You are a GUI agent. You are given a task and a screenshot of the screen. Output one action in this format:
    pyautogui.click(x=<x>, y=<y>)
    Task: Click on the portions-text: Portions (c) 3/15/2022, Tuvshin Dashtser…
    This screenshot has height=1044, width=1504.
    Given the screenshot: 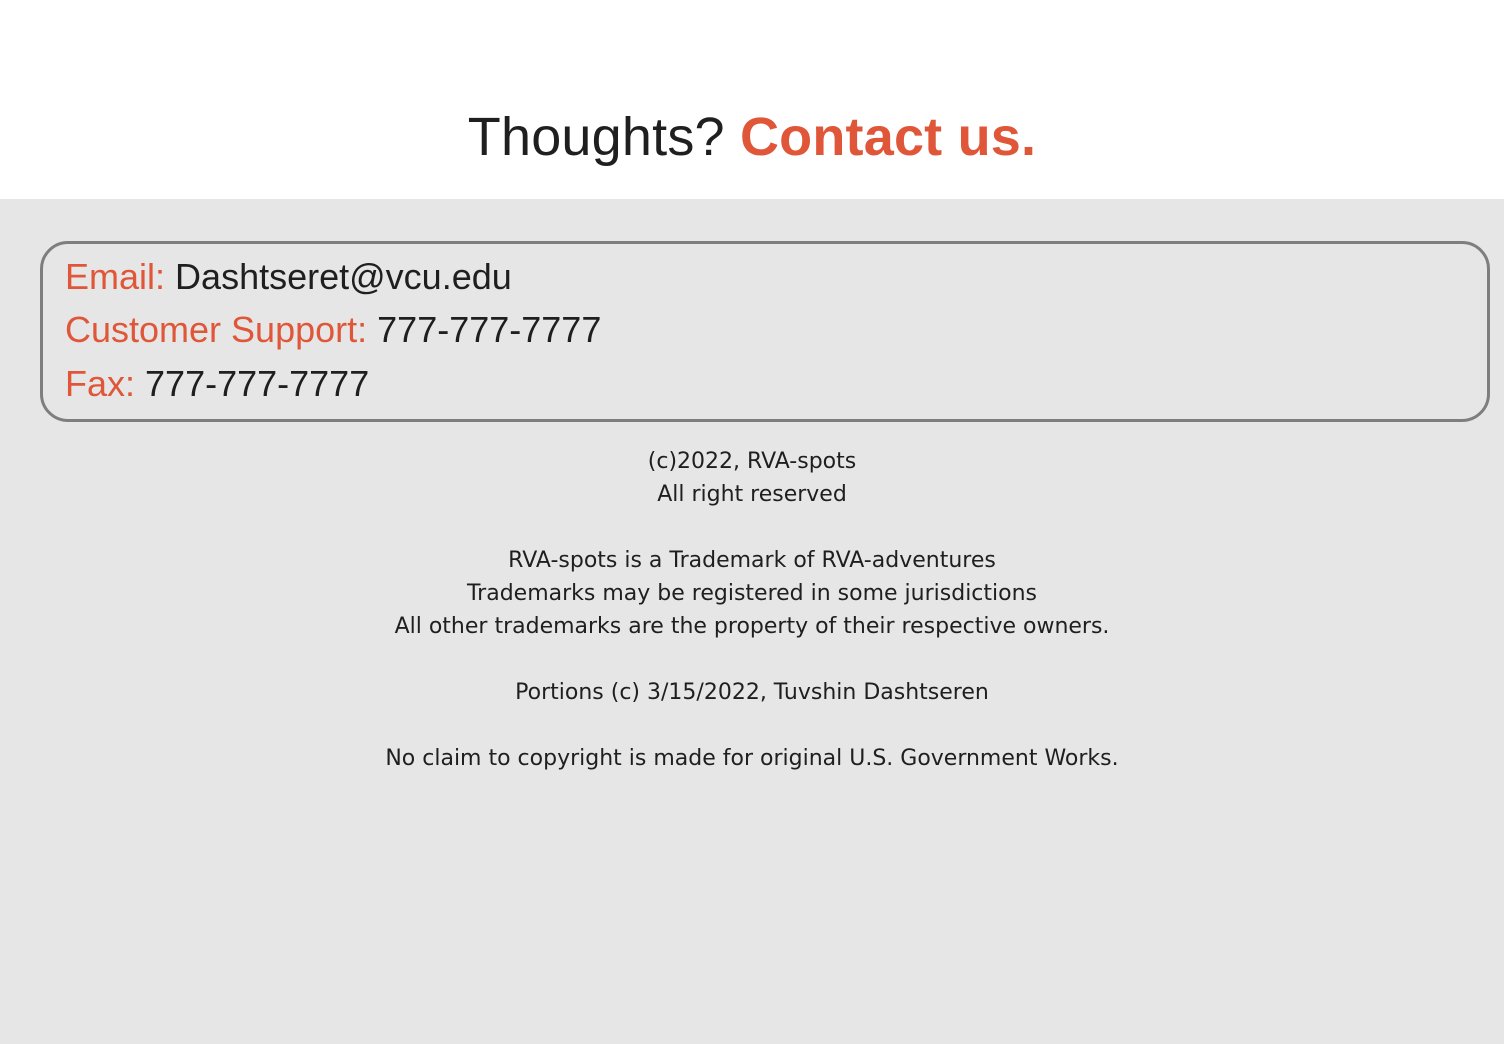 What is the action you would take?
    pyautogui.click(x=752, y=692)
    